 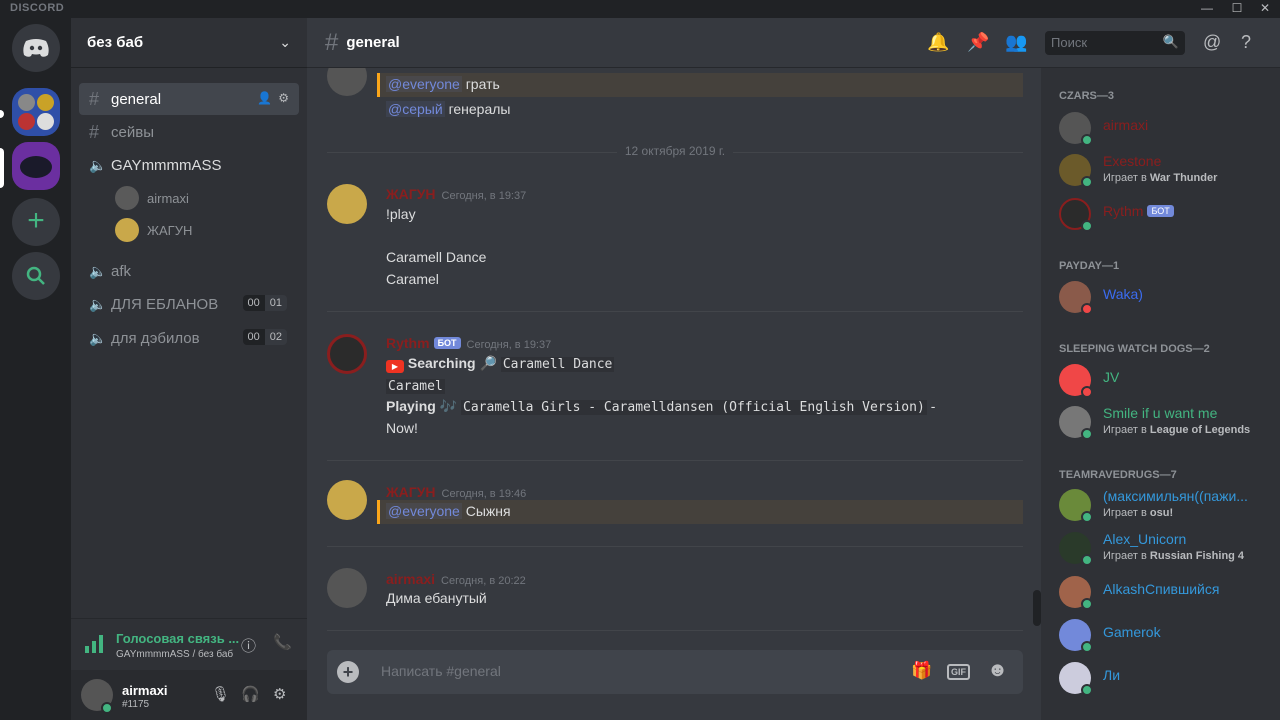 What do you see at coordinates (36, 112) in the screenshot?
I see `server-folder` at bounding box center [36, 112].